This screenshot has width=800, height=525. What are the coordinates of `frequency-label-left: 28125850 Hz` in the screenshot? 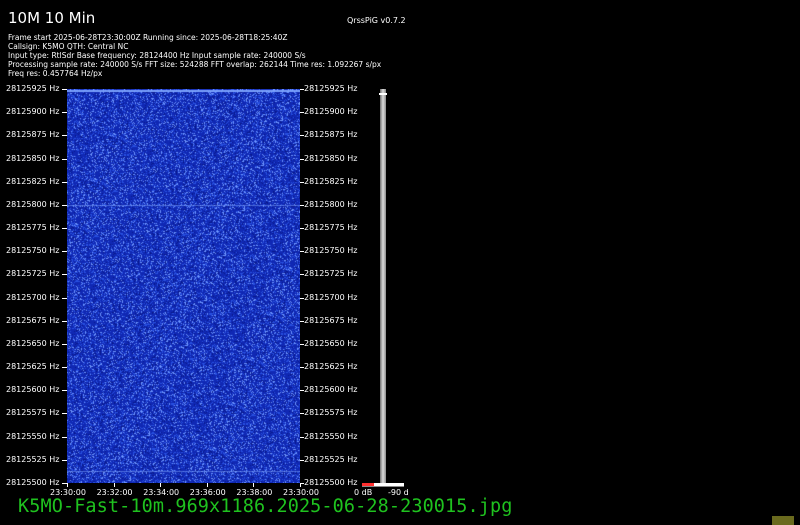 It's located at (33, 158).